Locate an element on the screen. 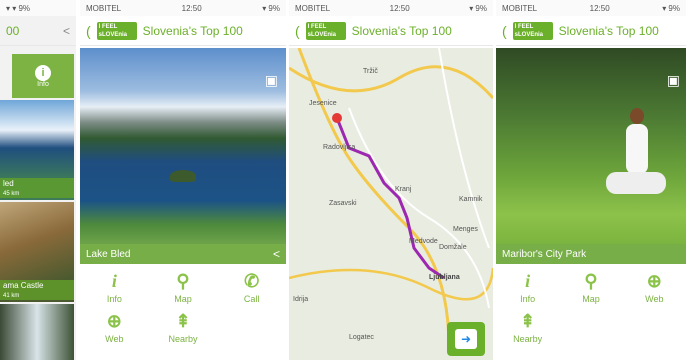 This screenshot has height=360, width=686. list-item-label: ama Castle is located at coordinates (23, 285).